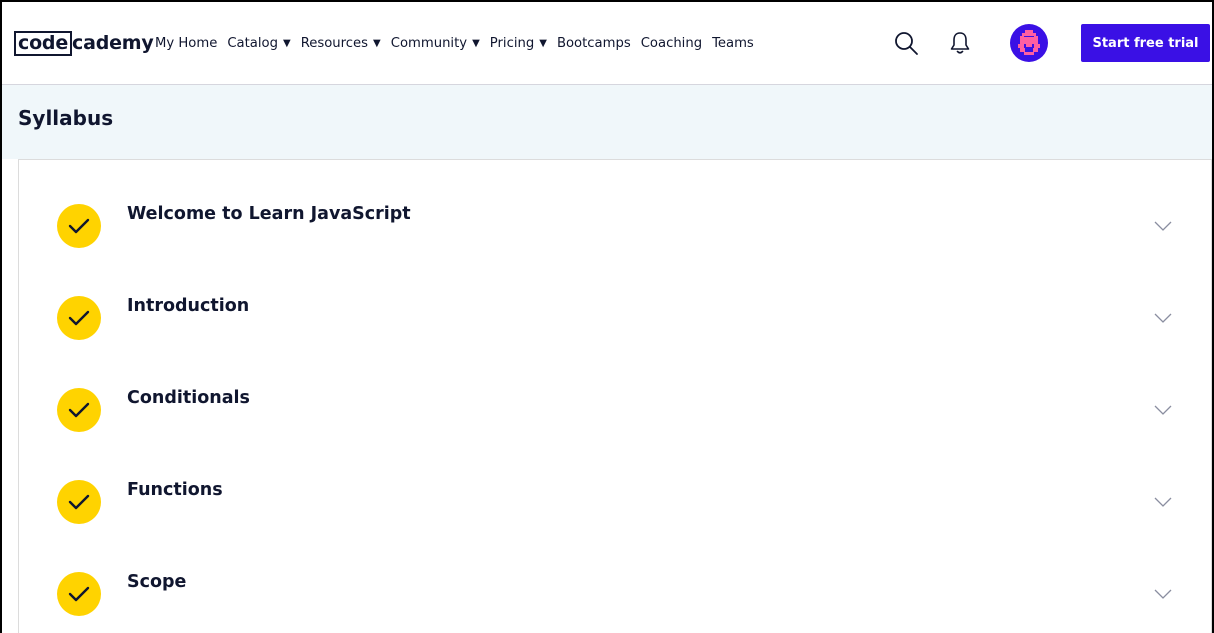 The width and height of the screenshot is (1214, 633). What do you see at coordinates (906, 43) in the screenshot?
I see `search-icon` at bounding box center [906, 43].